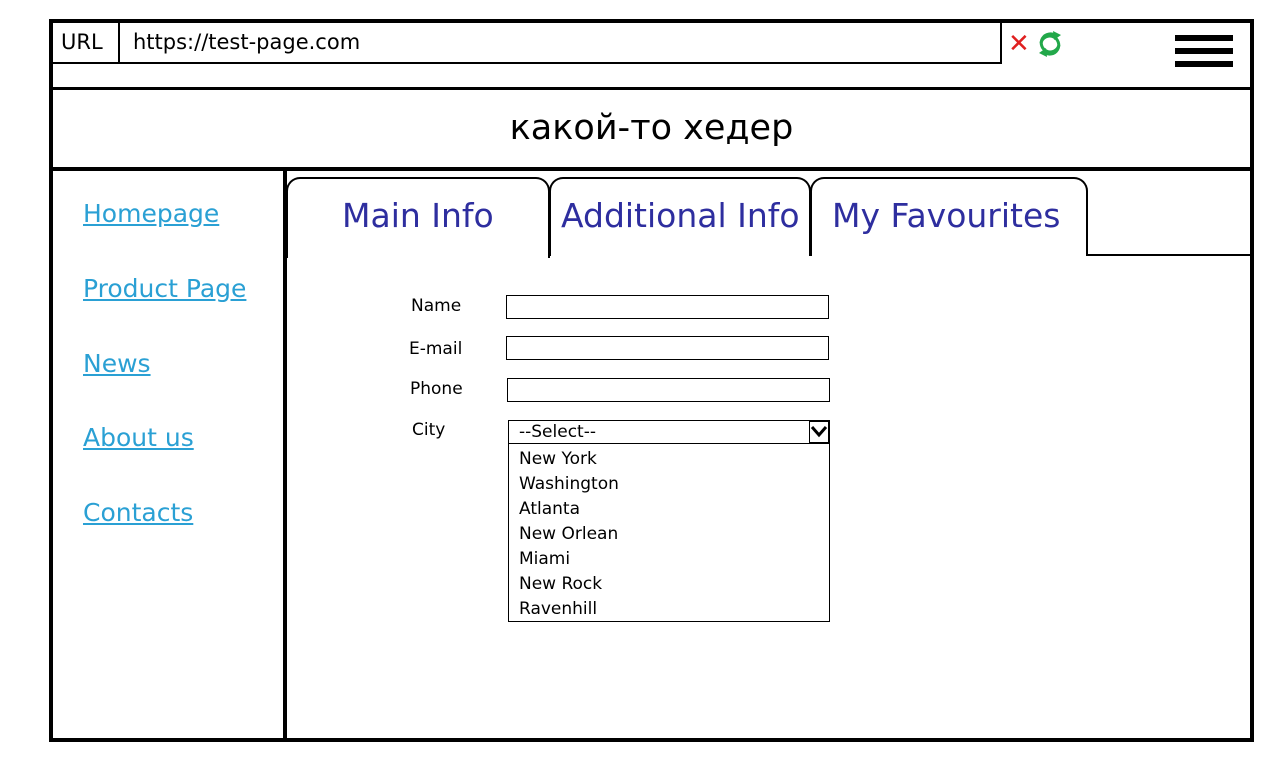  What do you see at coordinates (557, 432) in the screenshot?
I see `city-selected-value: --Select--` at bounding box center [557, 432].